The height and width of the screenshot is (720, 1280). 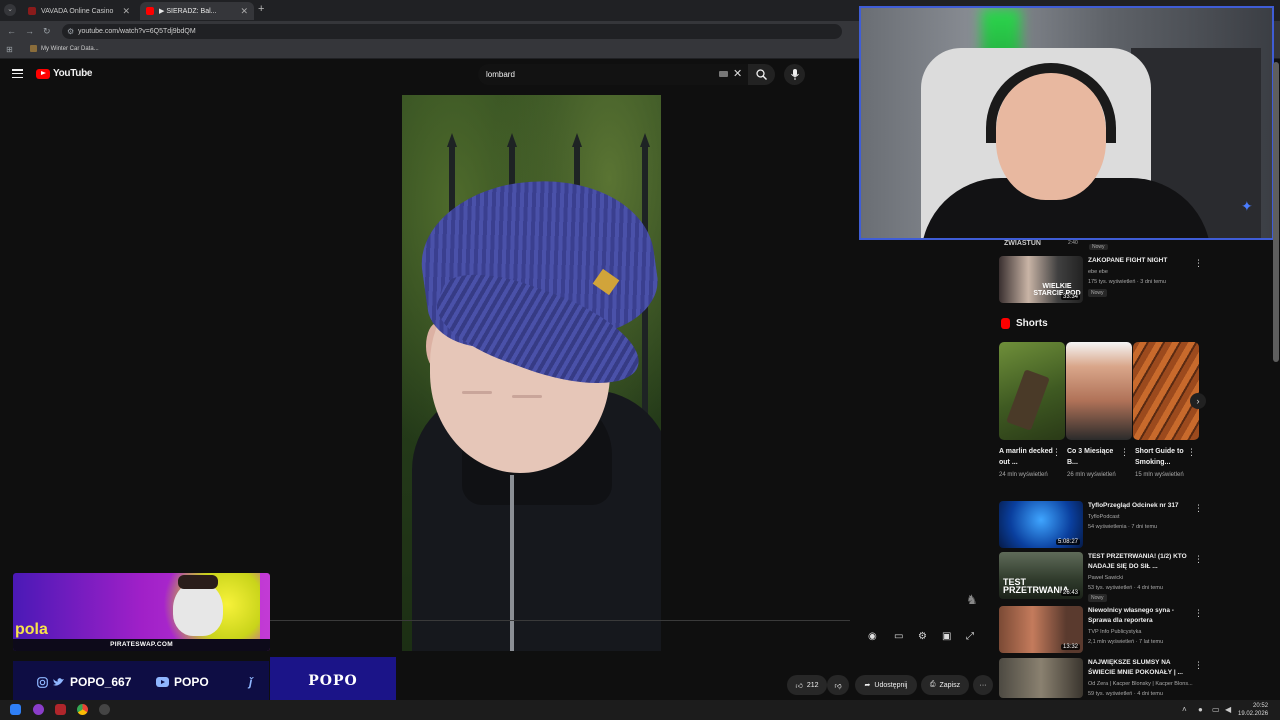 I want to click on youtube-play-icon, so click(x=43, y=73).